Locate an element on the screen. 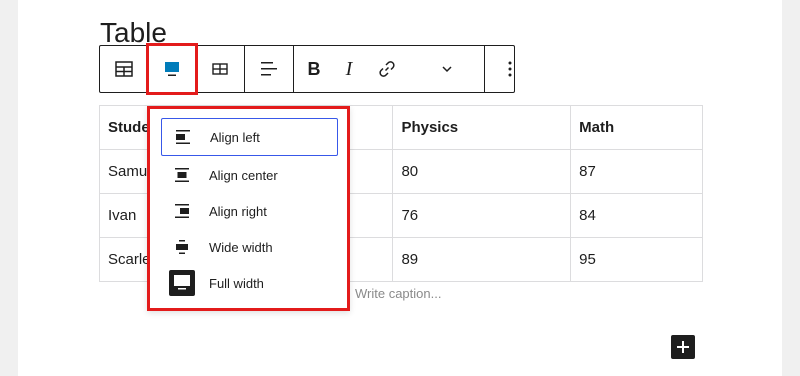 Image resolution: width=800 pixels, height=376 pixels. table-header-cell: Physics is located at coordinates (482, 127).